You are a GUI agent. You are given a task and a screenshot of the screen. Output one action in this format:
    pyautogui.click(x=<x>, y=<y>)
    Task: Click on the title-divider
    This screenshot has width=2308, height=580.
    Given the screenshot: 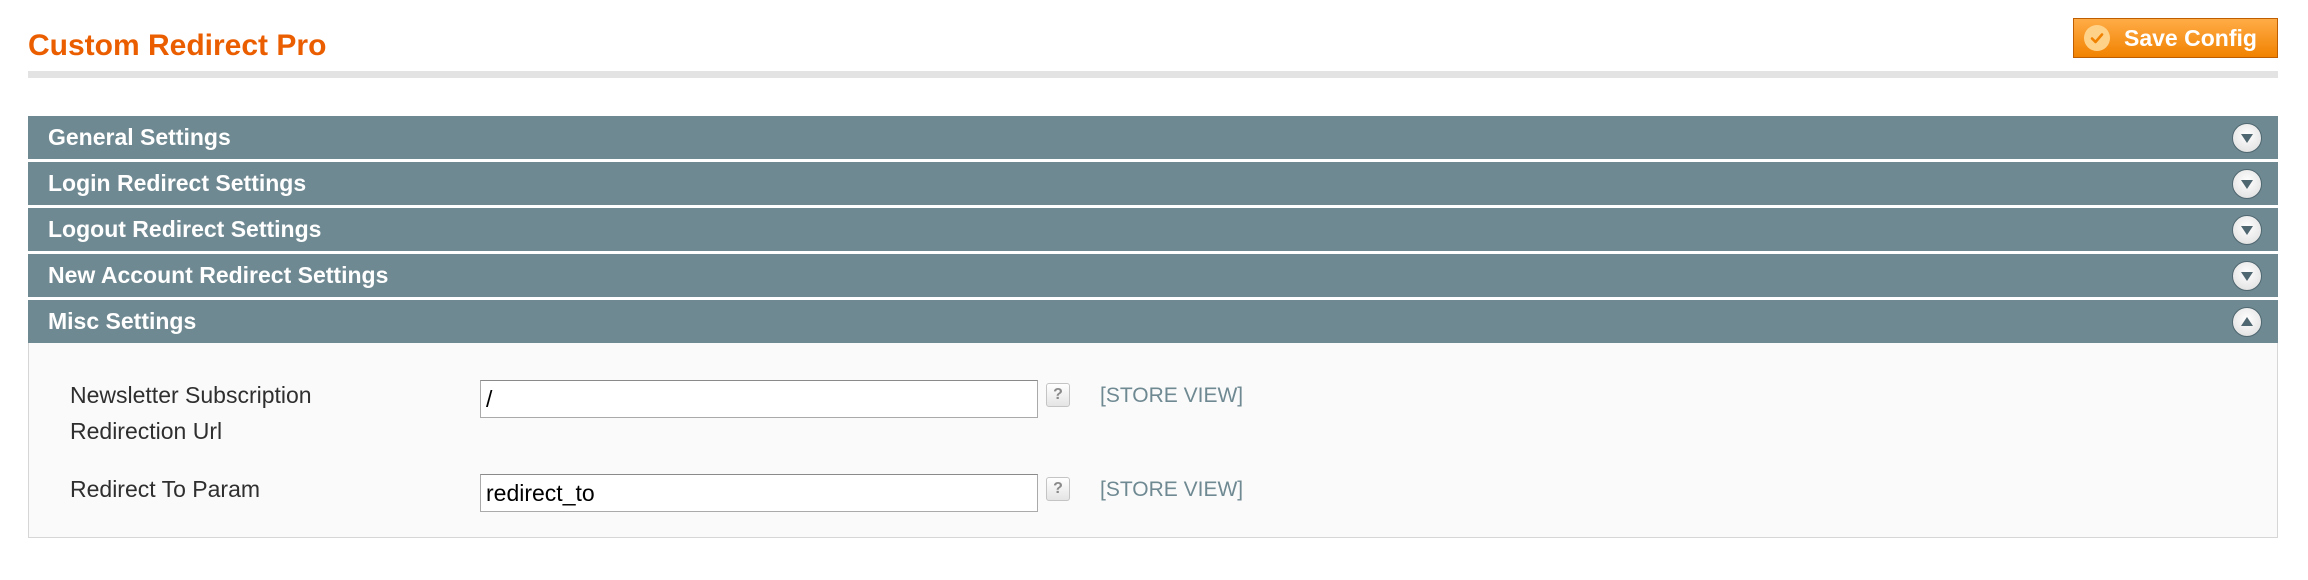 What is the action you would take?
    pyautogui.click(x=1153, y=74)
    